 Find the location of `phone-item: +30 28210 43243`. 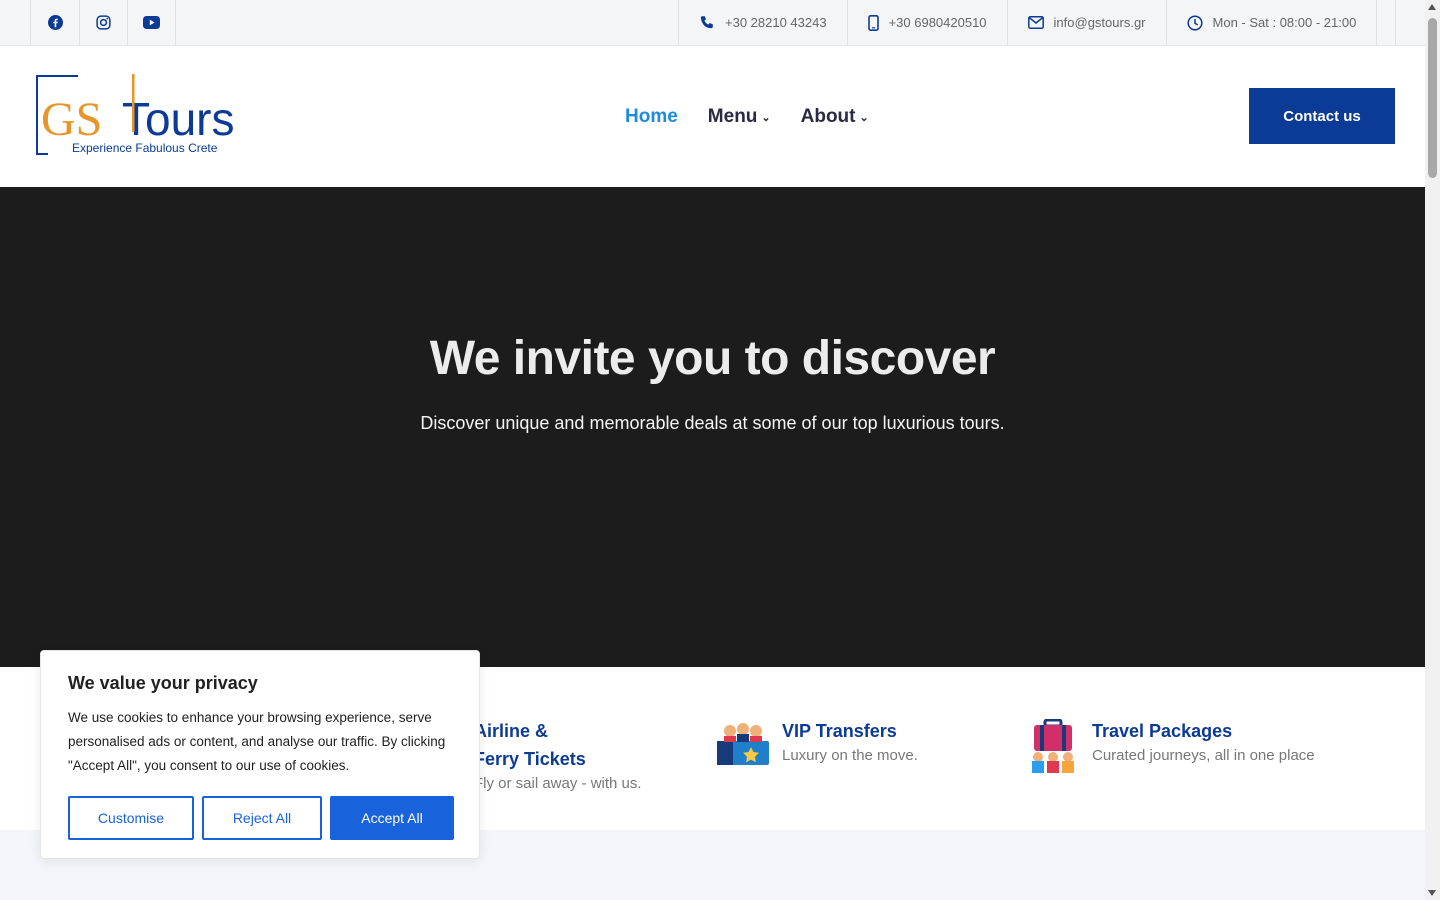

phone-item: +30 28210 43243 is located at coordinates (762, 22).